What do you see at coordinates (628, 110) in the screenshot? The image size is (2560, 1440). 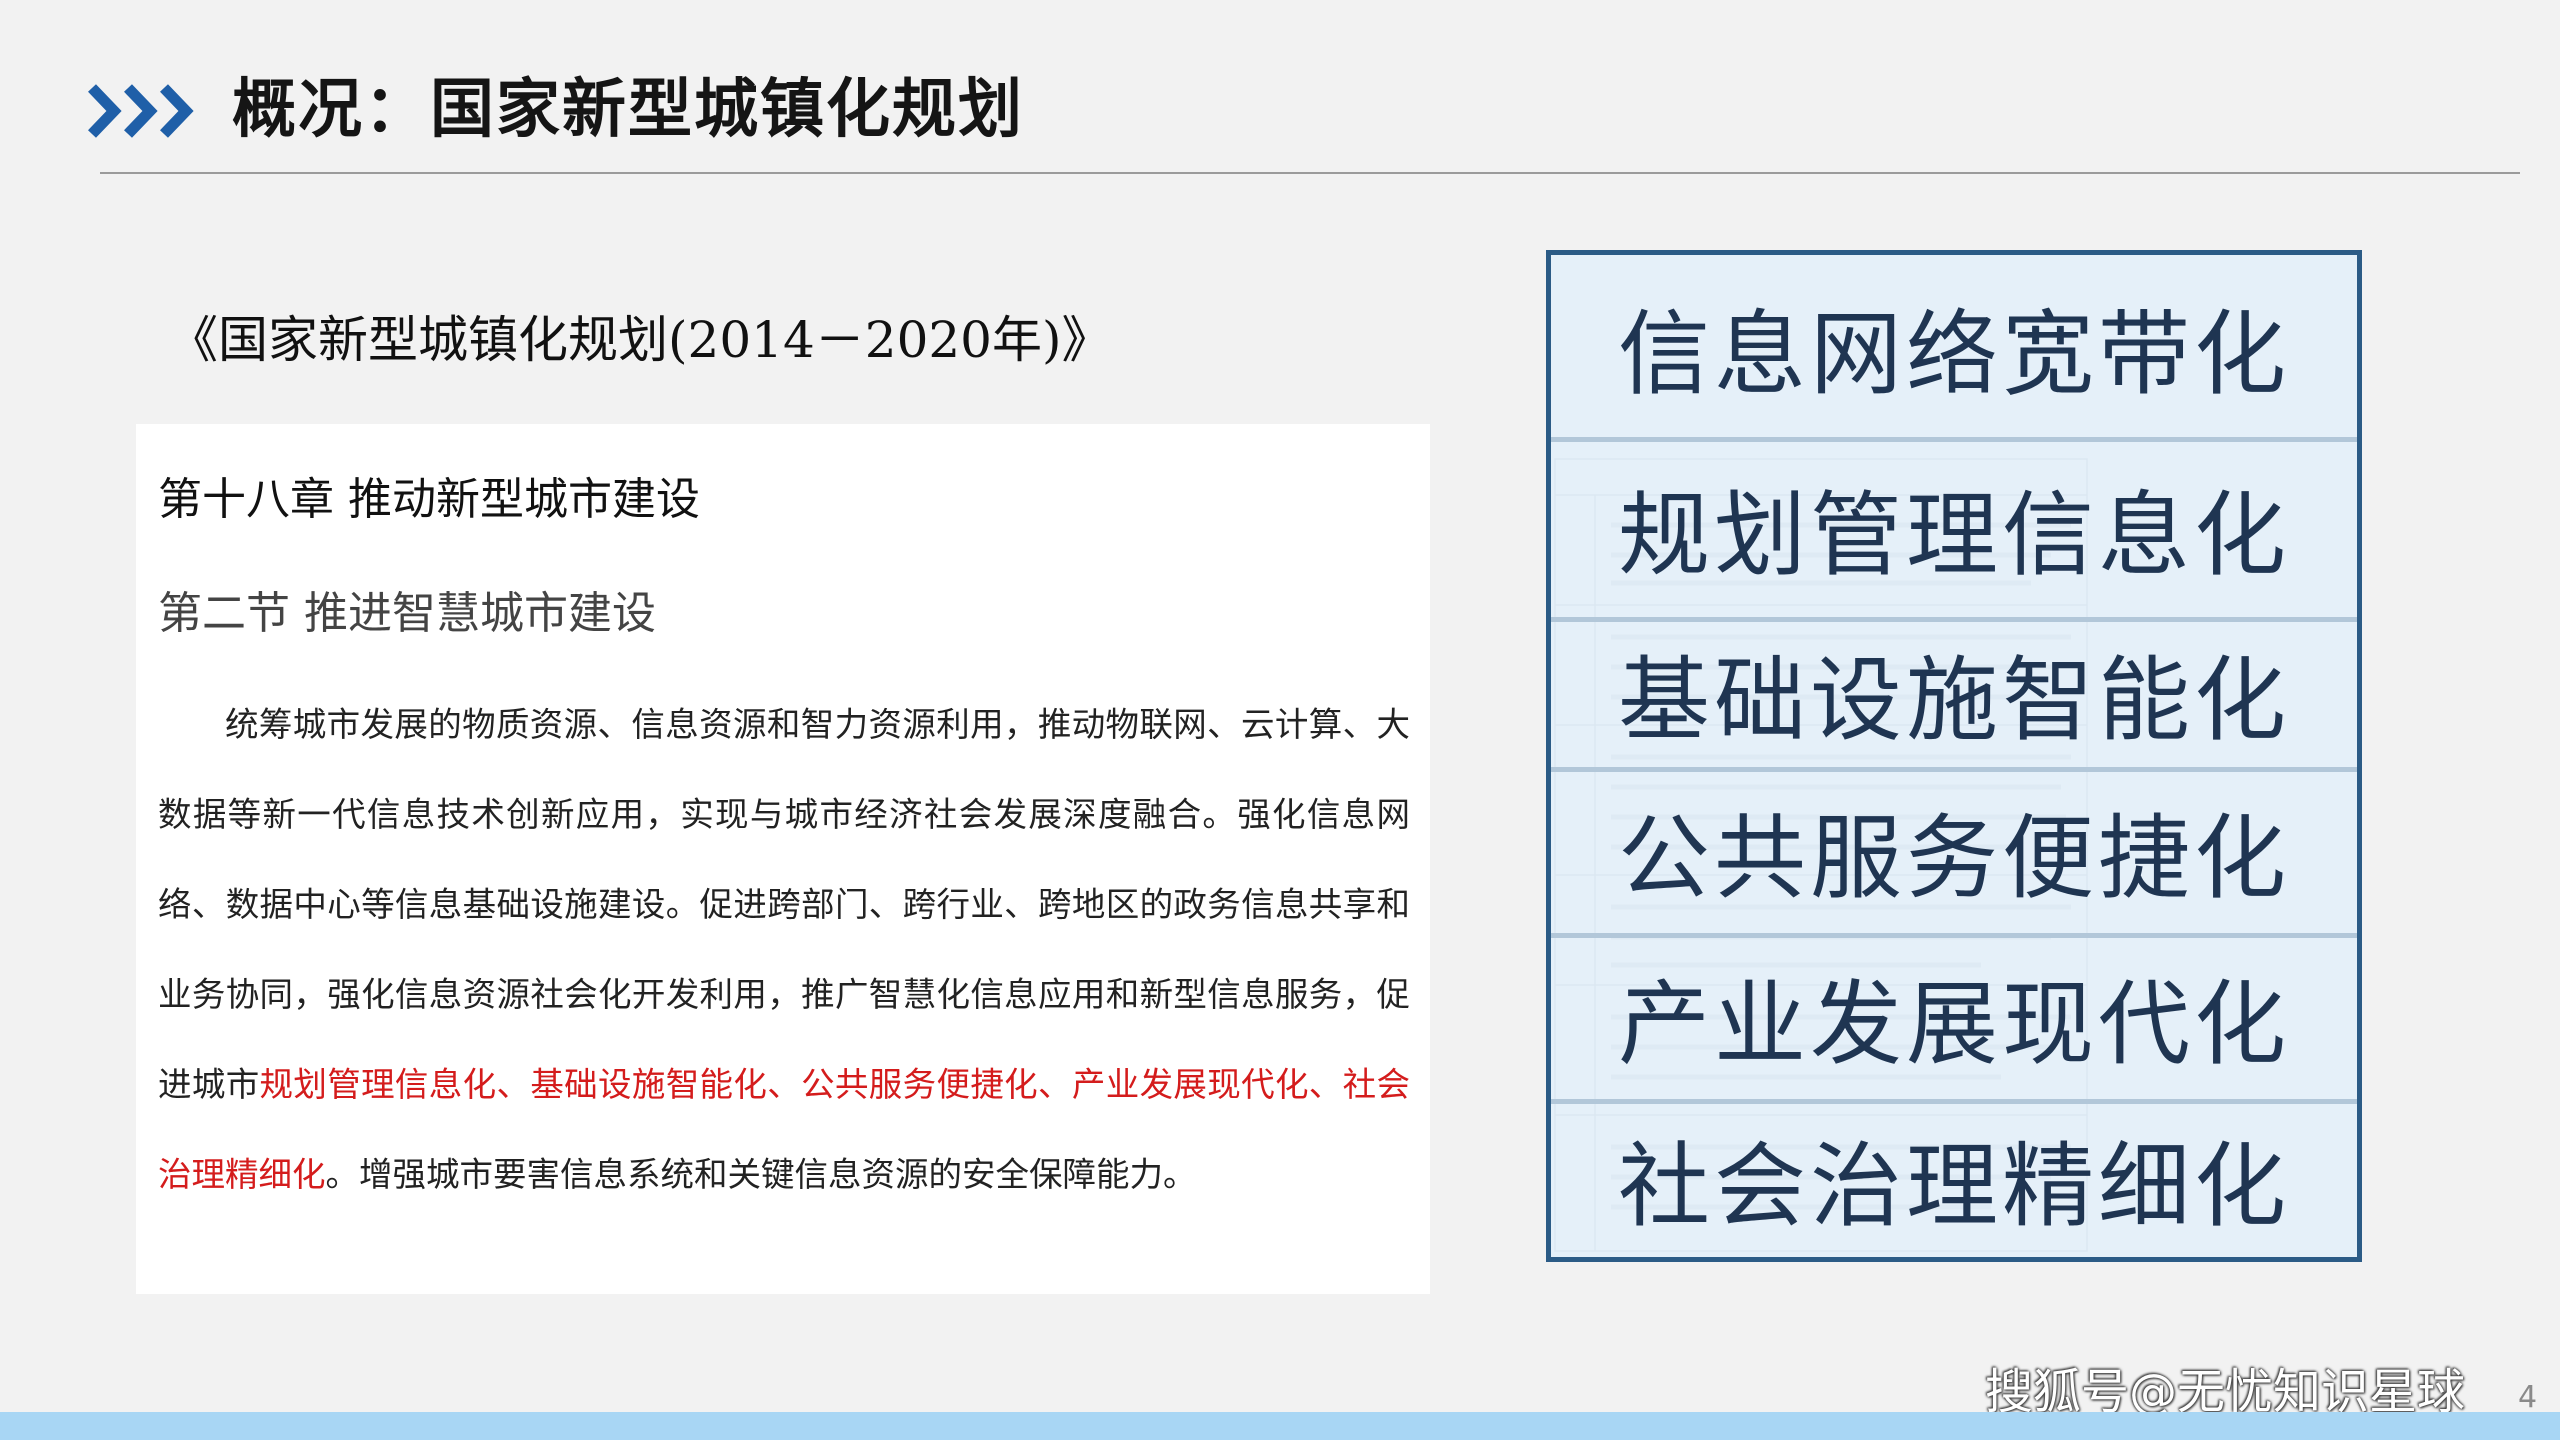 I see `page-title: 概况：国家新型城镇化规划` at bounding box center [628, 110].